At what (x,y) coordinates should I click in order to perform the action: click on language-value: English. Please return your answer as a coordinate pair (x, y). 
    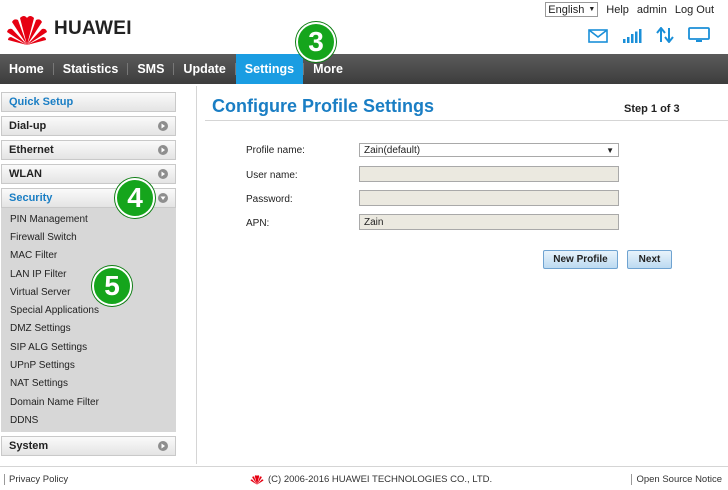
    Looking at the image, I should click on (566, 9).